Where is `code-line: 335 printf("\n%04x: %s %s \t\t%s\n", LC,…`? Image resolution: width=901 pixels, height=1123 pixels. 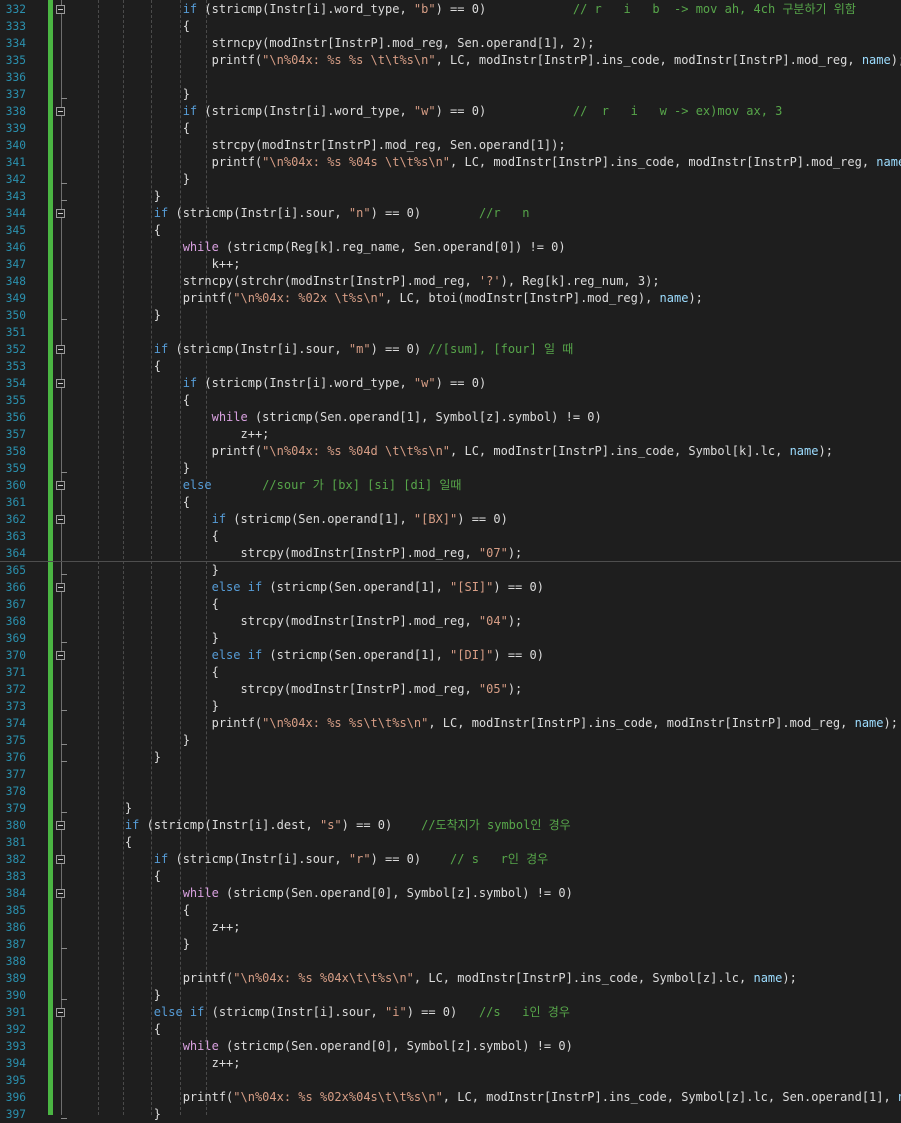
code-line: 335 printf("\n%04x: %s %s \t\t%s\n", LC,… is located at coordinates (450, 60).